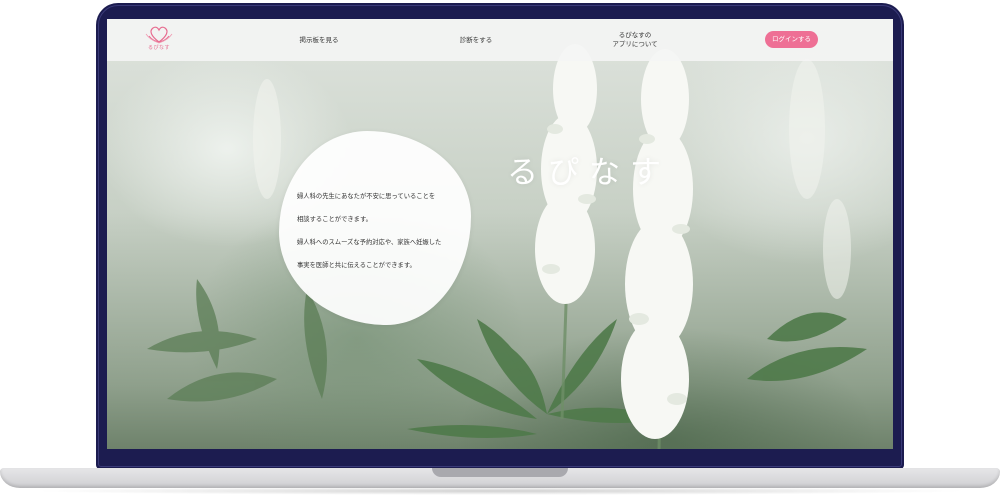 The width and height of the screenshot is (1000, 502). I want to click on login-button: ログインする, so click(791, 39).